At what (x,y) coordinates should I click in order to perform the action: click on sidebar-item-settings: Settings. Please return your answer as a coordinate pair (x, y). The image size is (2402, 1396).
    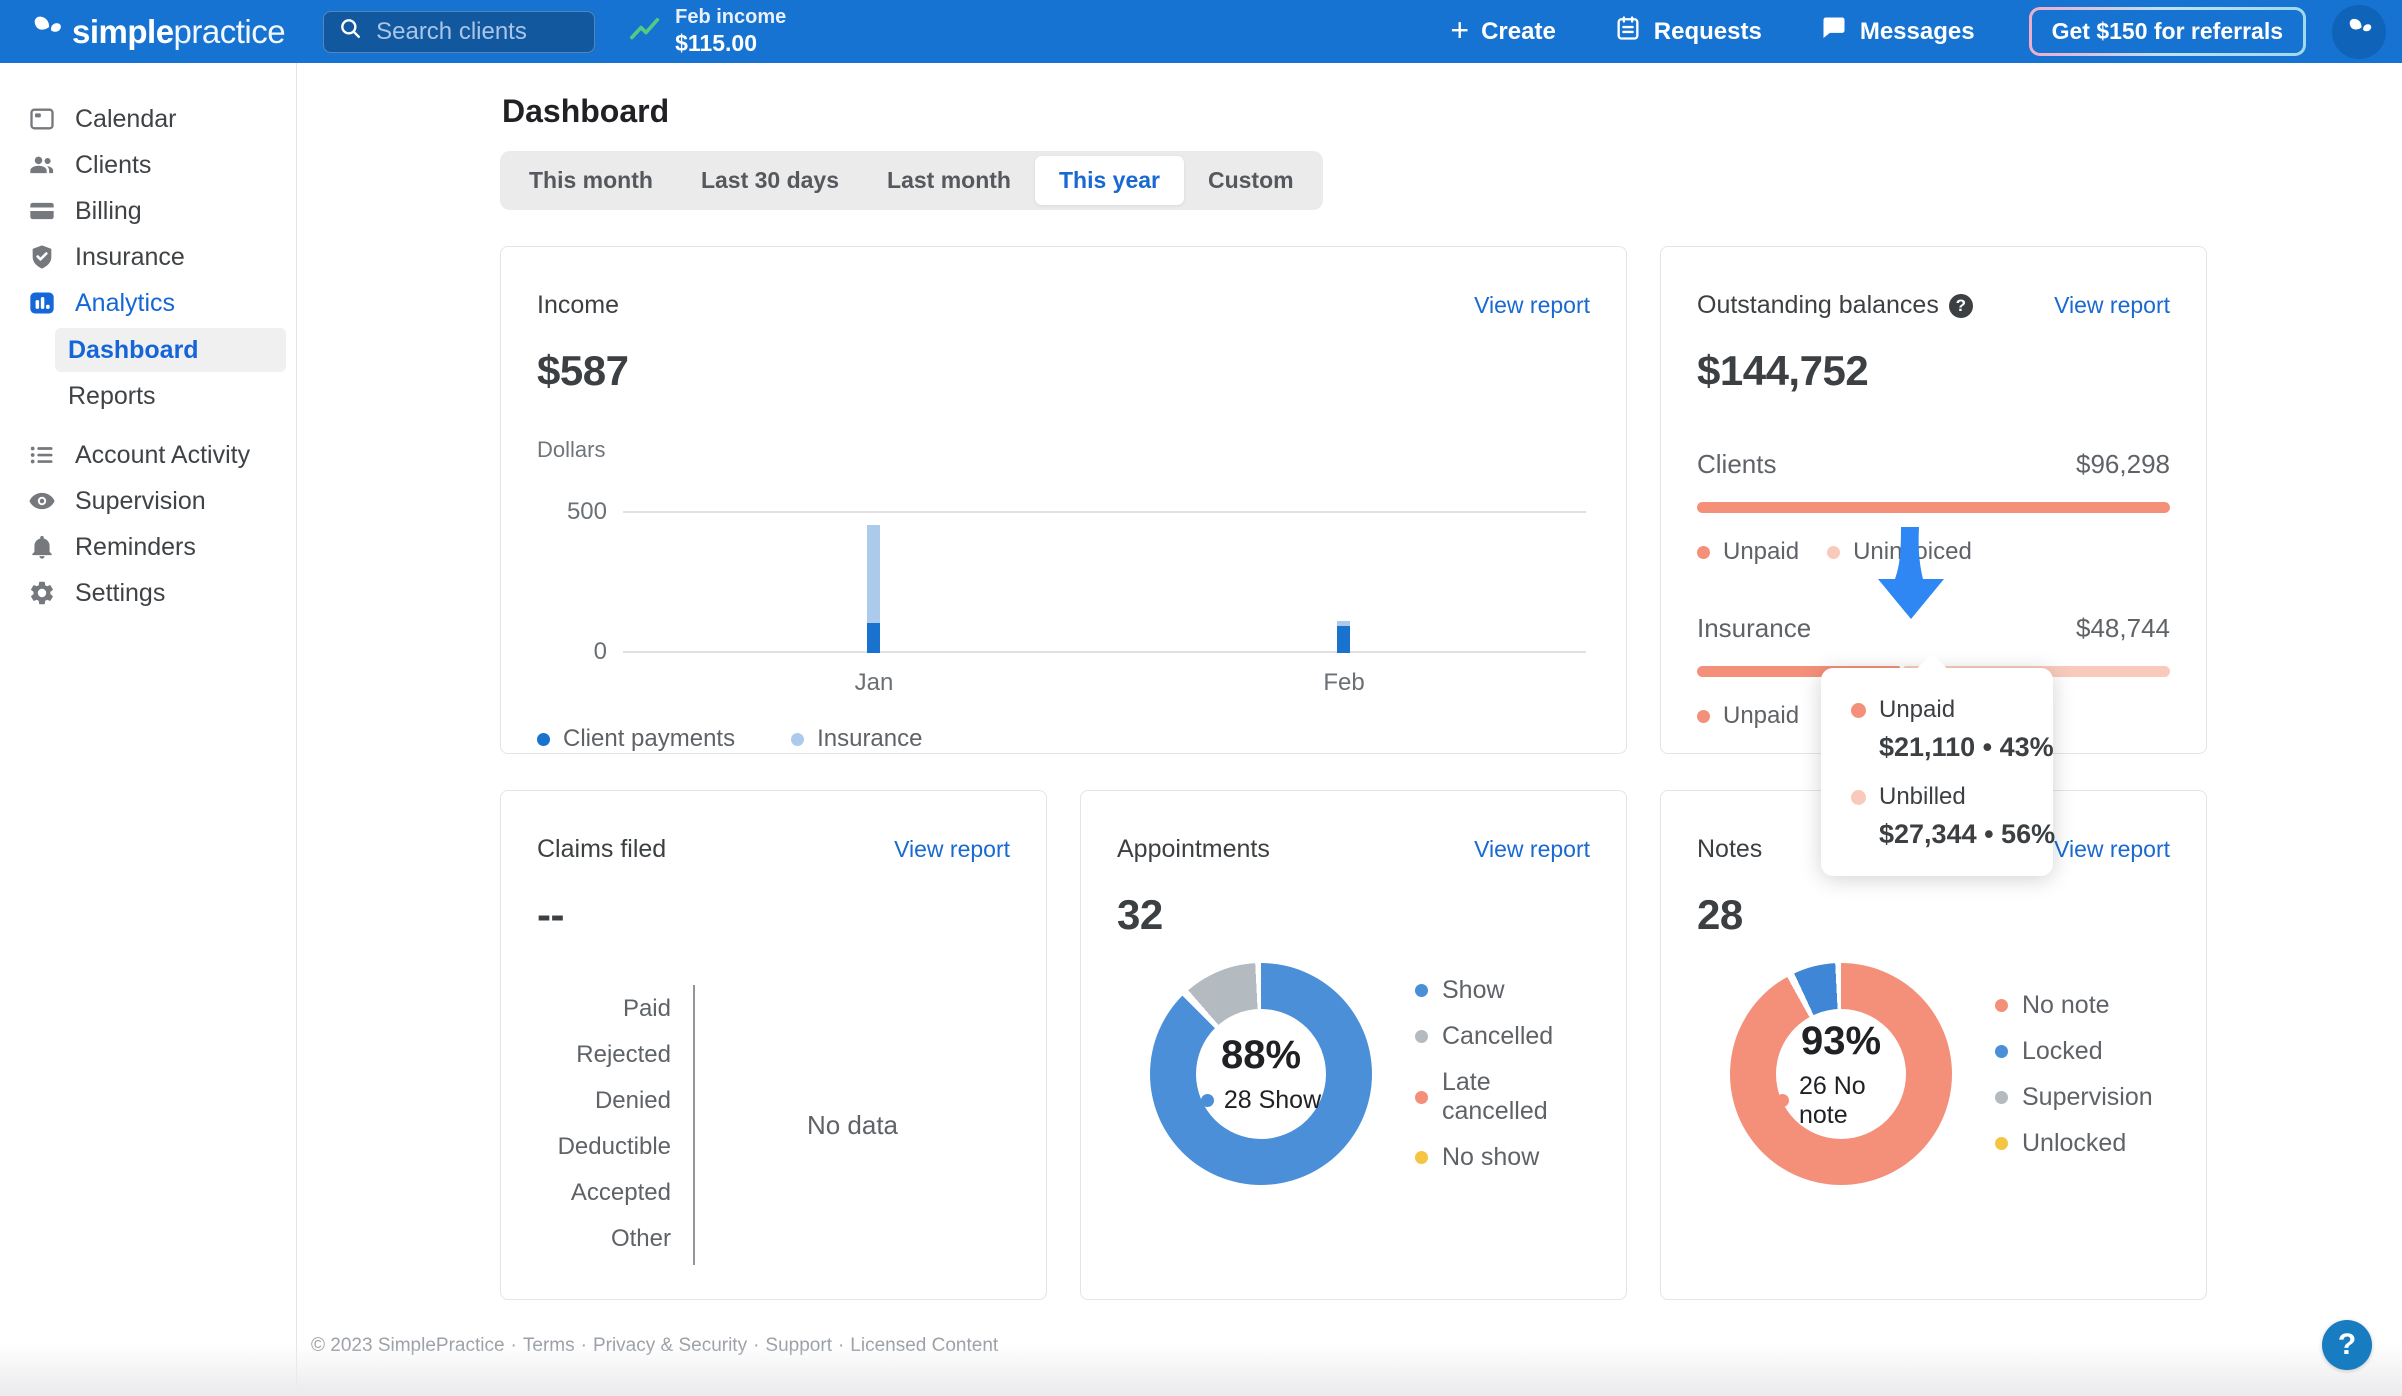
    Looking at the image, I should click on (148, 593).